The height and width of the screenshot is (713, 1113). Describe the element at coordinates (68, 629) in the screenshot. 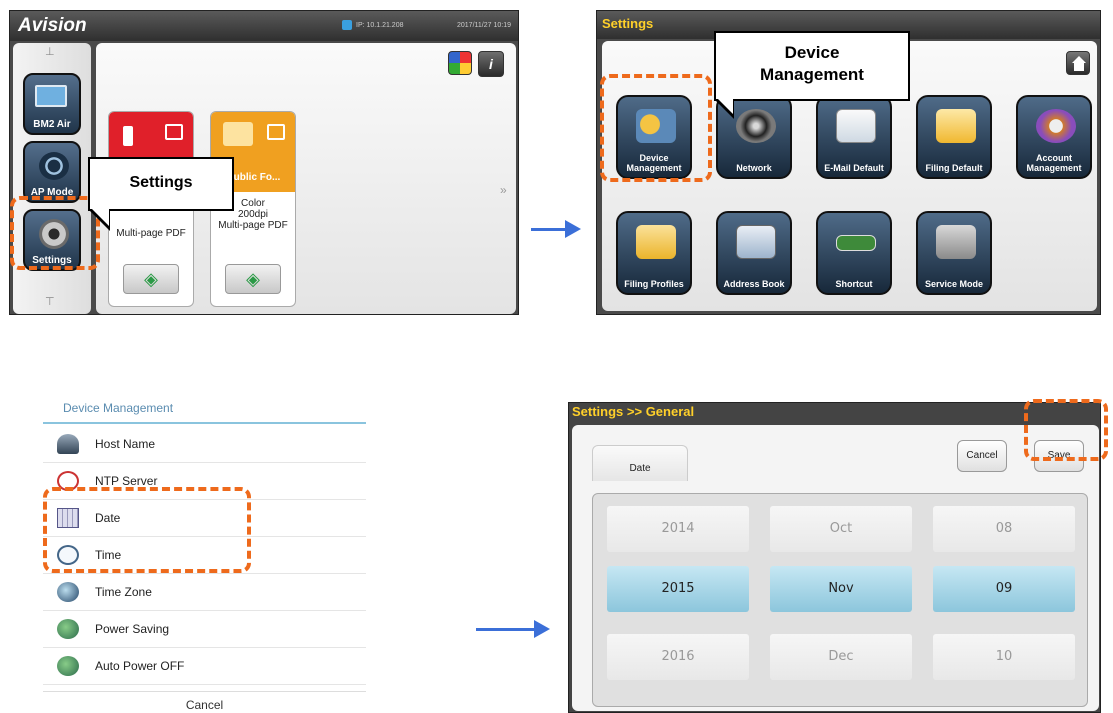

I see `power-saving-icon` at that location.